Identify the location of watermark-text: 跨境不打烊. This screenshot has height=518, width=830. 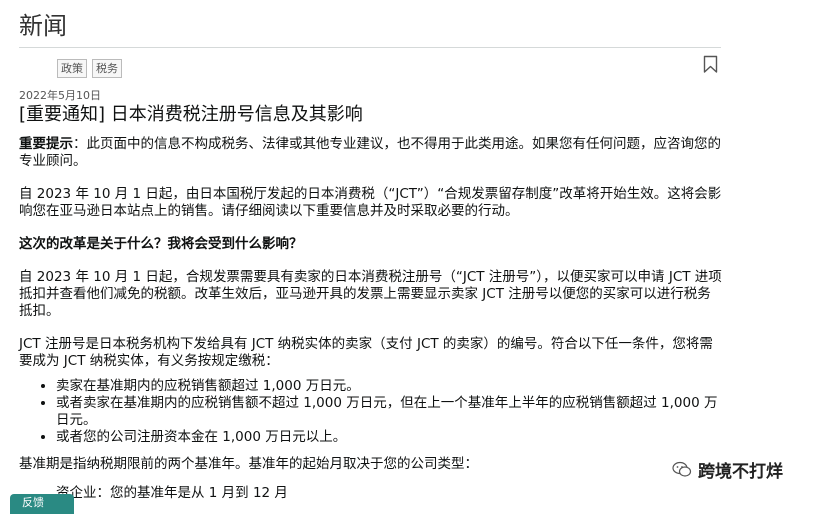
(740, 472).